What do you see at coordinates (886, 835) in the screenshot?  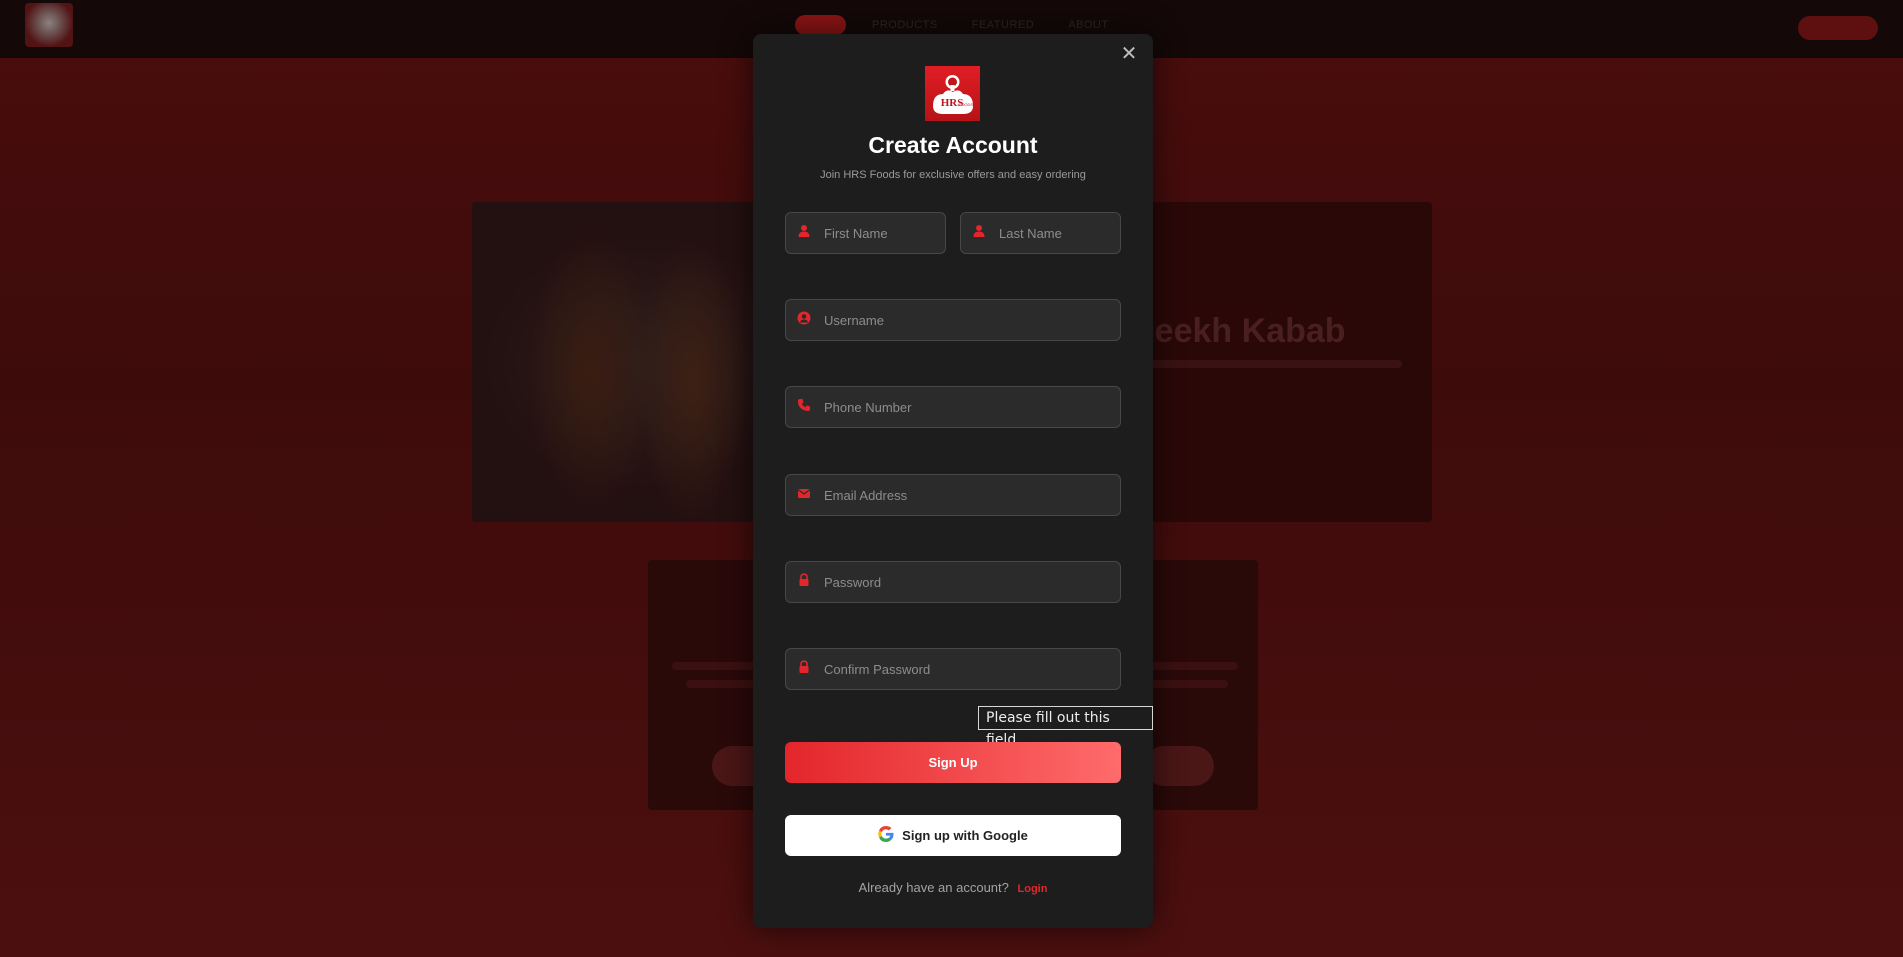 I see `google-icon` at bounding box center [886, 835].